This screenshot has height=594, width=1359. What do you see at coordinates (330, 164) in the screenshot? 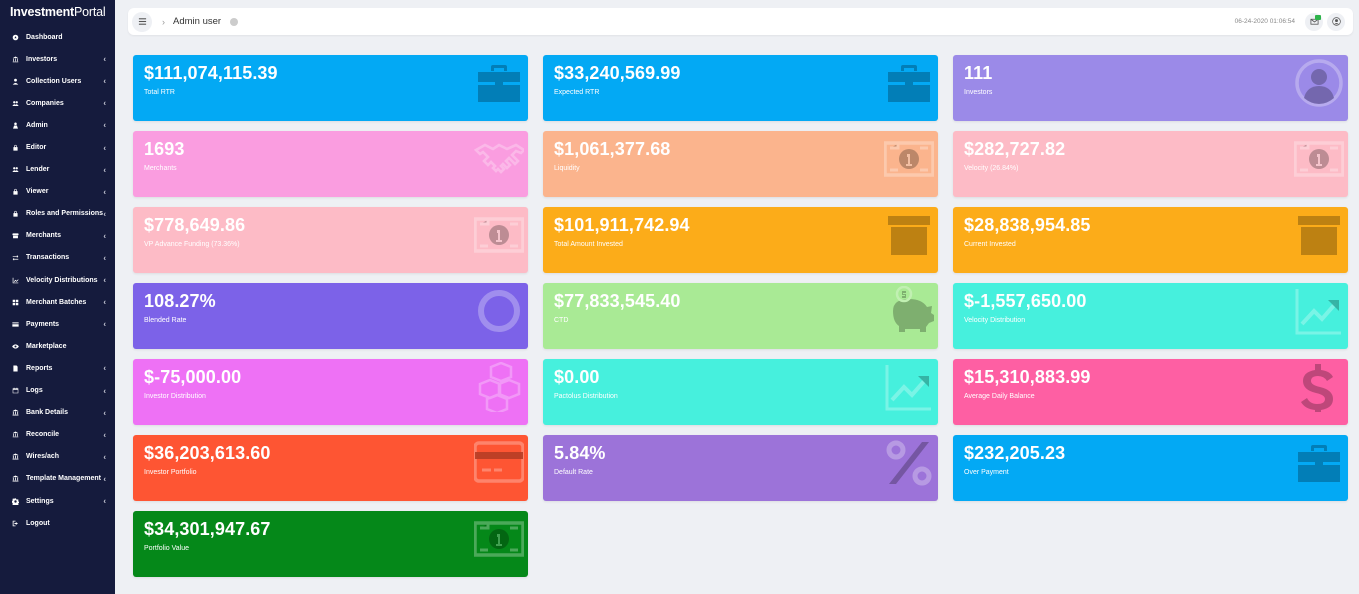
I see `stat-card-merchants: 1693 Merchants` at bounding box center [330, 164].